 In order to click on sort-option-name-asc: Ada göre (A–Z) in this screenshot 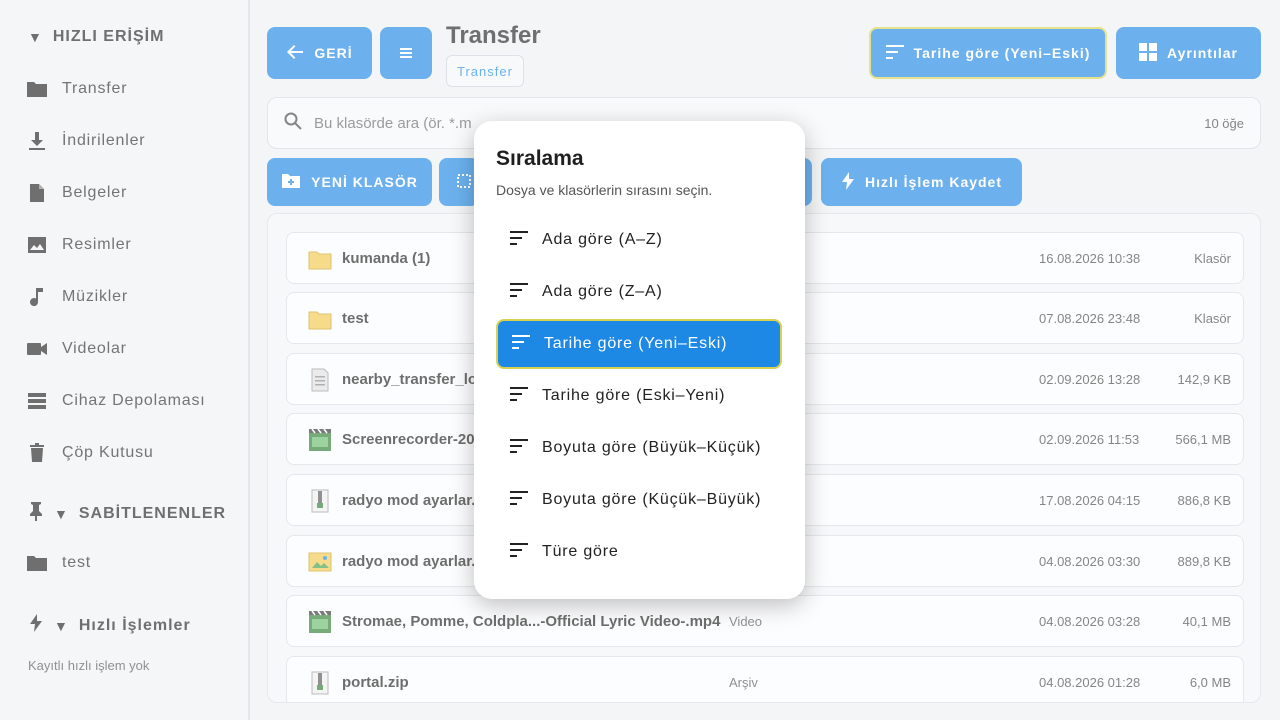, I will do `click(639, 240)`.